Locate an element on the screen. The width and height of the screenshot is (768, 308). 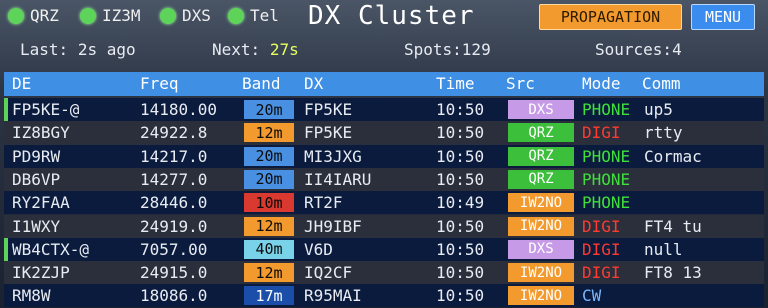
cell-de: RY2FAA is located at coordinates (41, 202).